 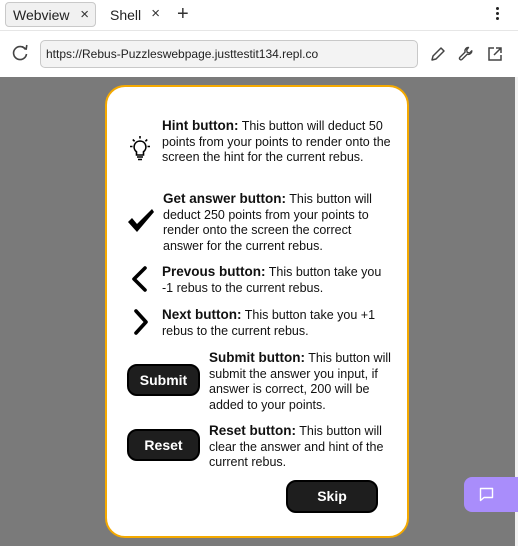 What do you see at coordinates (259, 15) in the screenshot?
I see `tab-bar: Webview × Shell × +` at bounding box center [259, 15].